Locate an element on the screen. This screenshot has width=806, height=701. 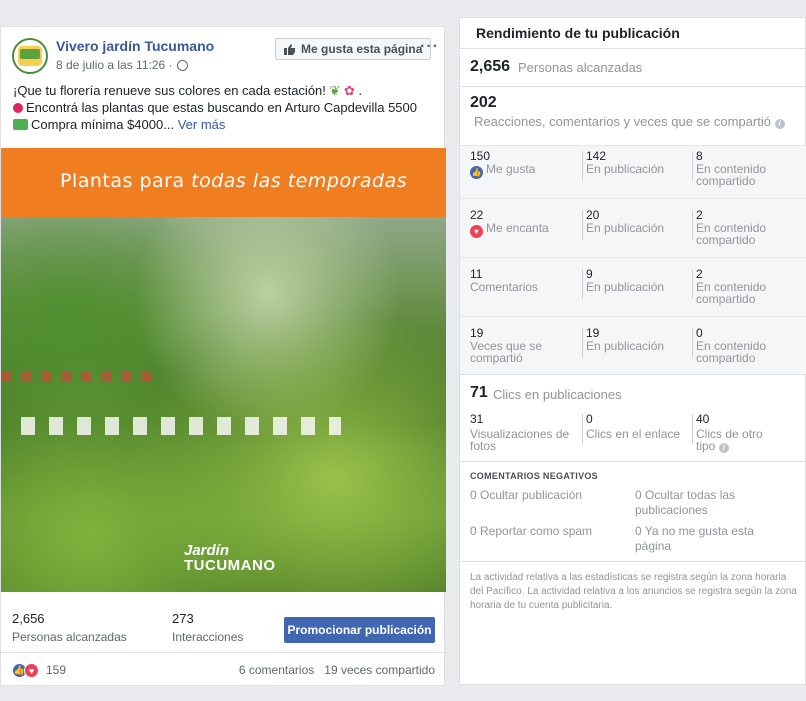
reach-label: Personas alcanzadas is located at coordinates (69, 637).